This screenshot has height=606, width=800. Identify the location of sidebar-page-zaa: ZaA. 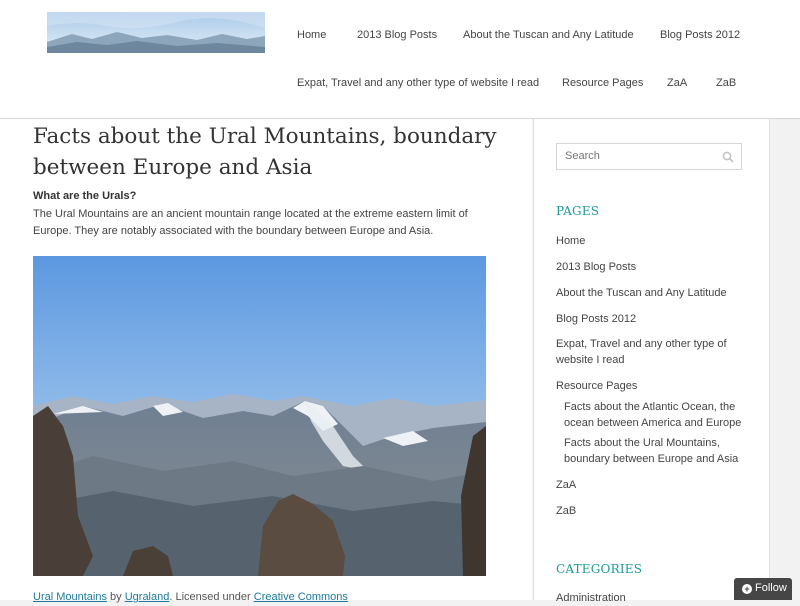
(566, 485).